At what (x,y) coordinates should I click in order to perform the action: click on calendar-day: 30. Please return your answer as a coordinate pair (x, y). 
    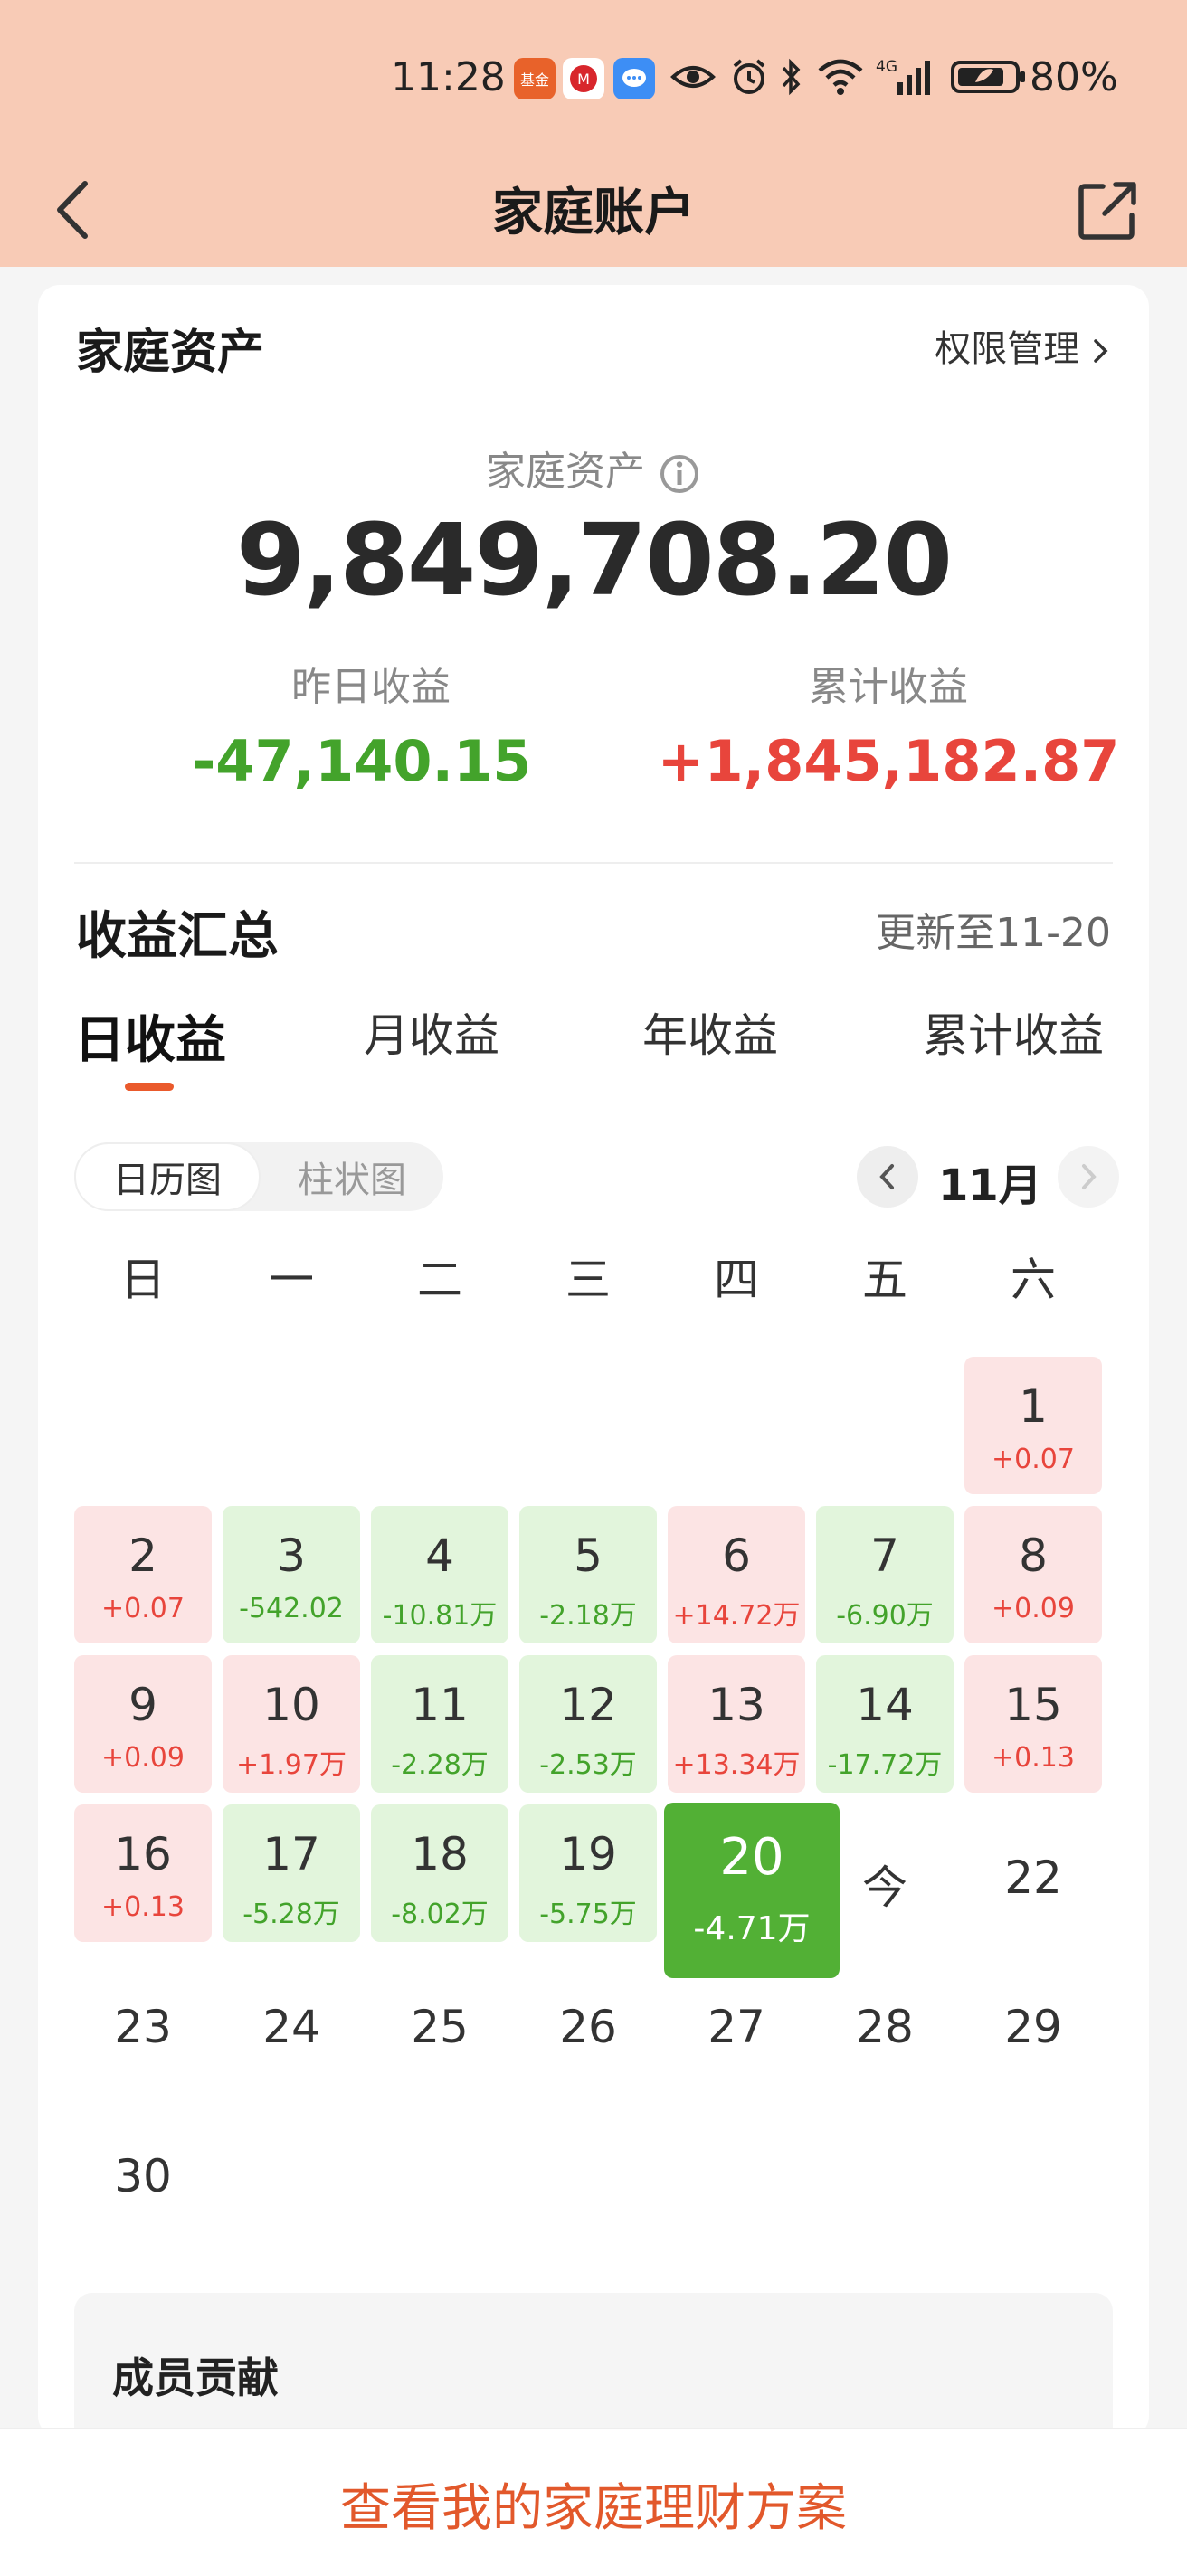
    Looking at the image, I should click on (143, 2171).